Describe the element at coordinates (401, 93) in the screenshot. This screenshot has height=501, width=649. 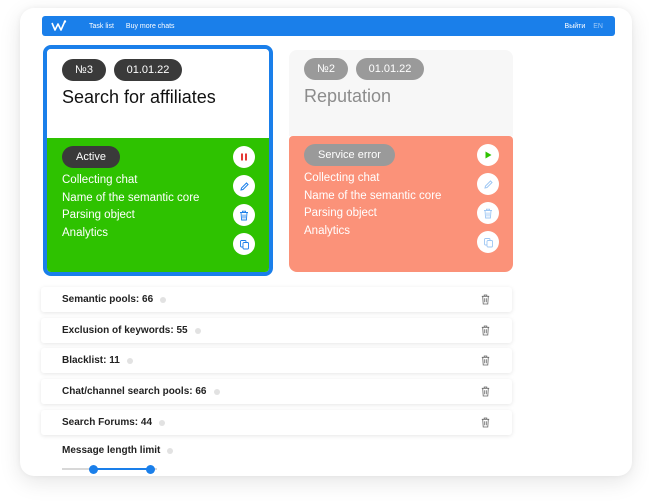
I see `card-header: №2 01.01.22 Reputation` at that location.